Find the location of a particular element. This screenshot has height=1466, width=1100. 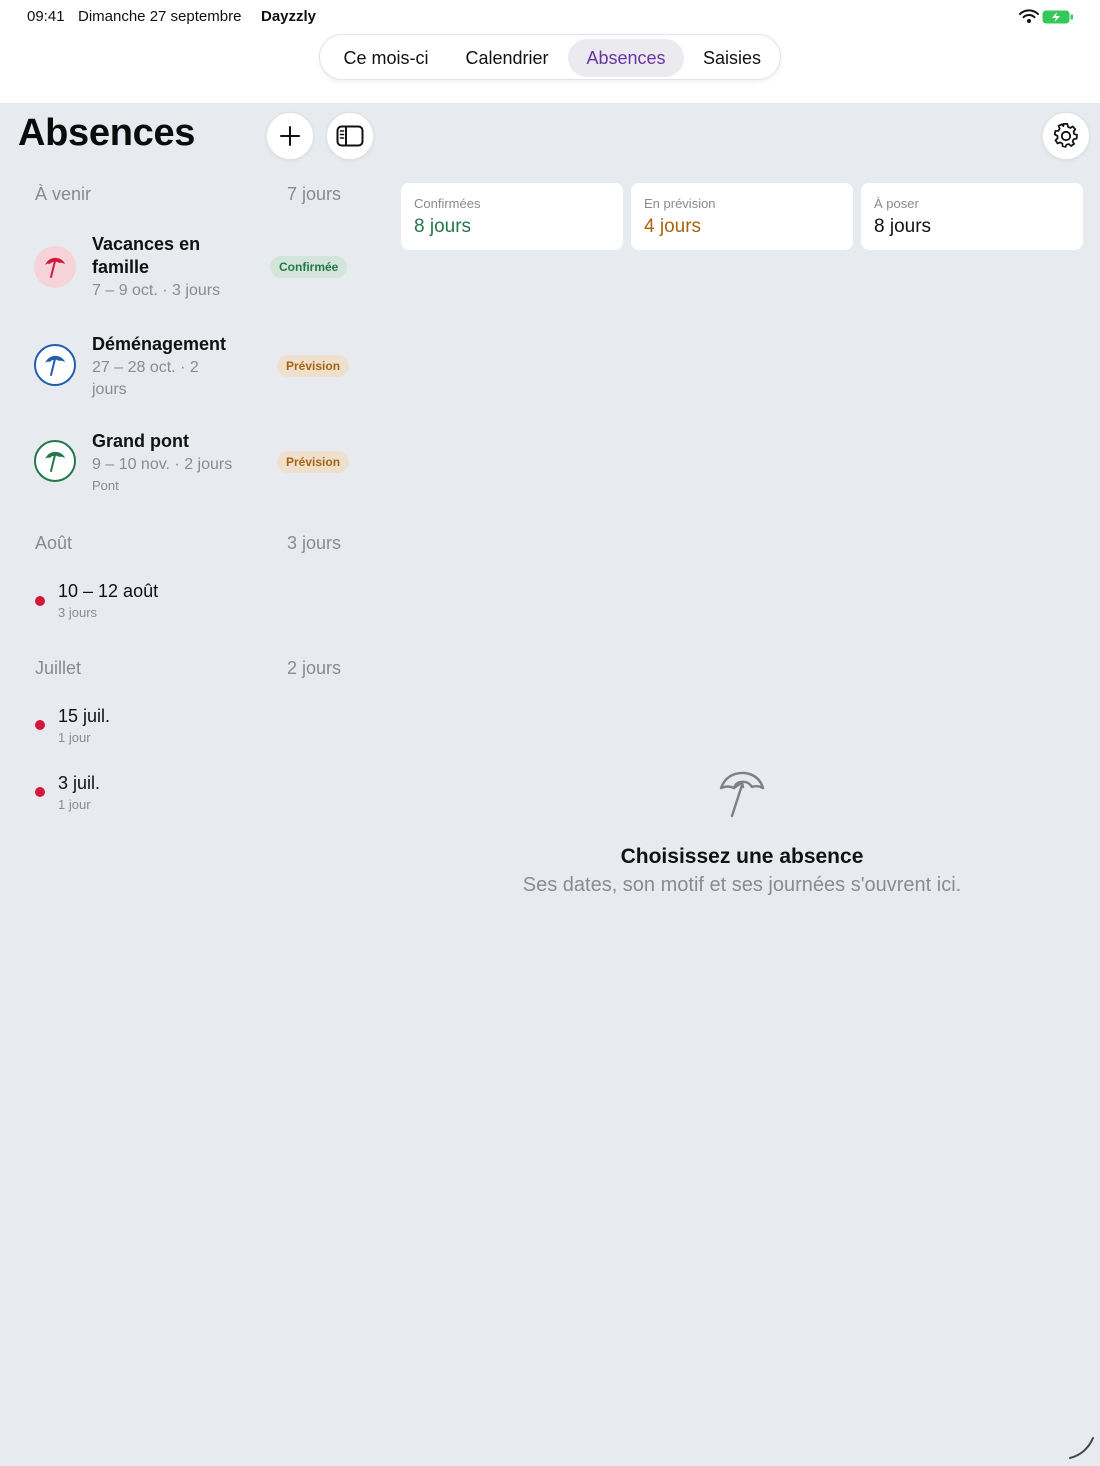

plus-icon is located at coordinates (290, 136).